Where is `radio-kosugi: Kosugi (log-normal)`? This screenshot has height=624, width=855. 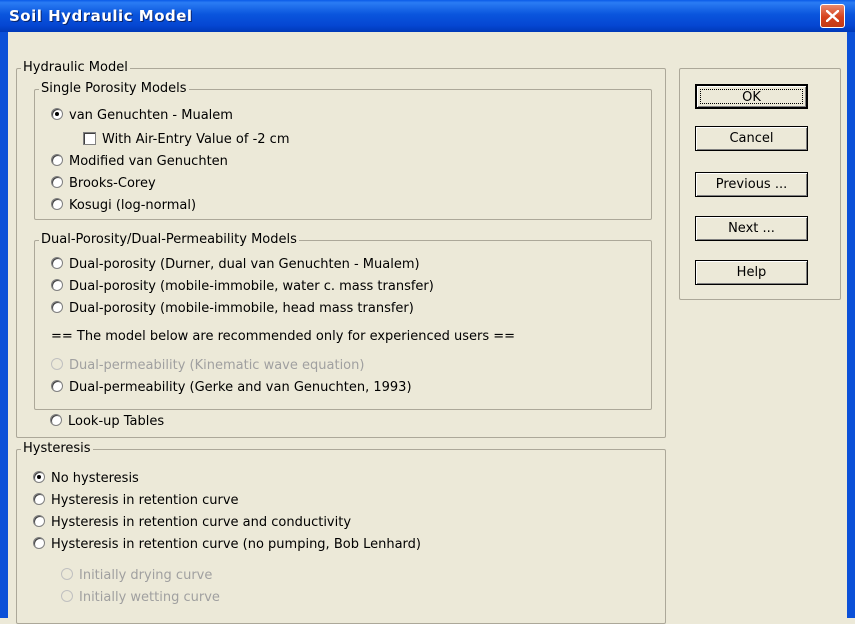 radio-kosugi: Kosugi (log-normal) is located at coordinates (123, 206).